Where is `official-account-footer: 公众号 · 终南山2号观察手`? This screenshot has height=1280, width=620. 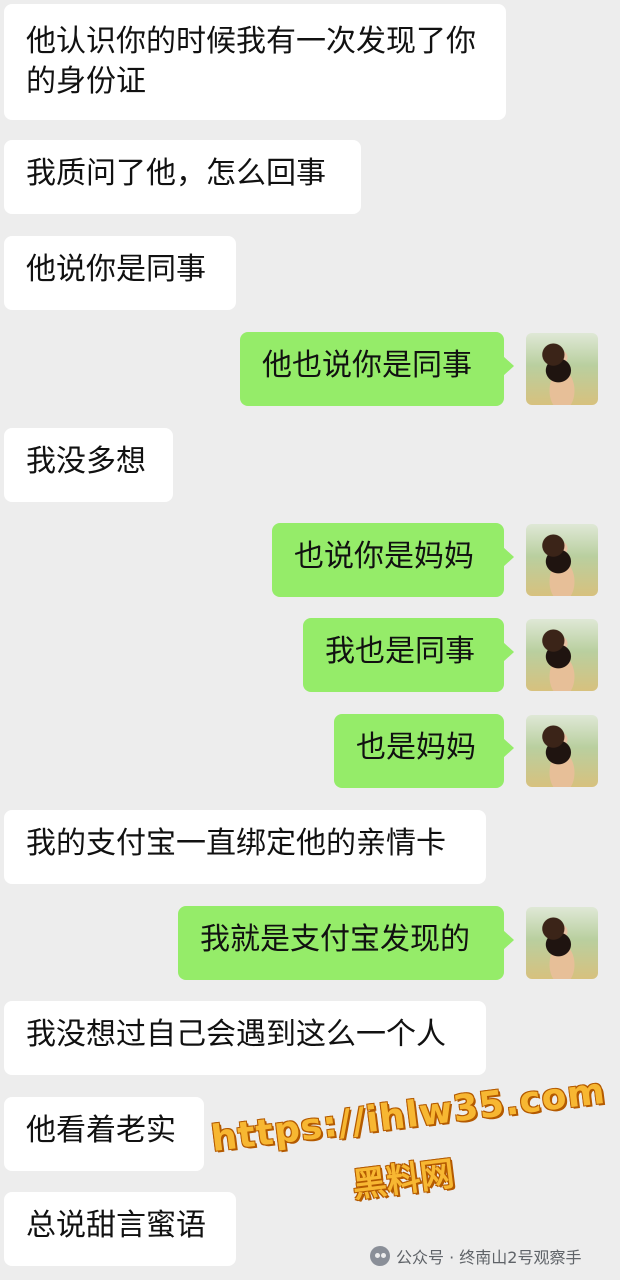 official-account-footer: 公众号 · 终南山2号观察手 is located at coordinates (475, 1256).